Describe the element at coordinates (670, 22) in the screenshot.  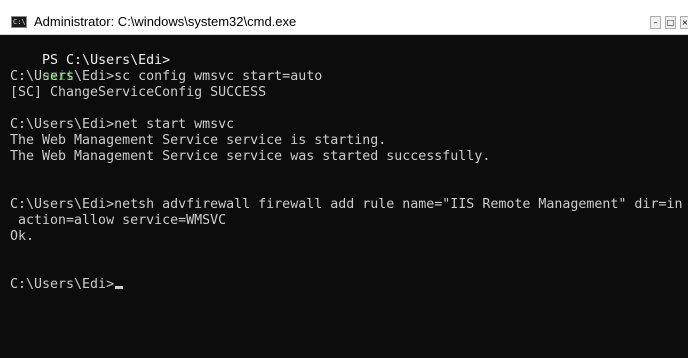
I see `maximize-button: □` at that location.